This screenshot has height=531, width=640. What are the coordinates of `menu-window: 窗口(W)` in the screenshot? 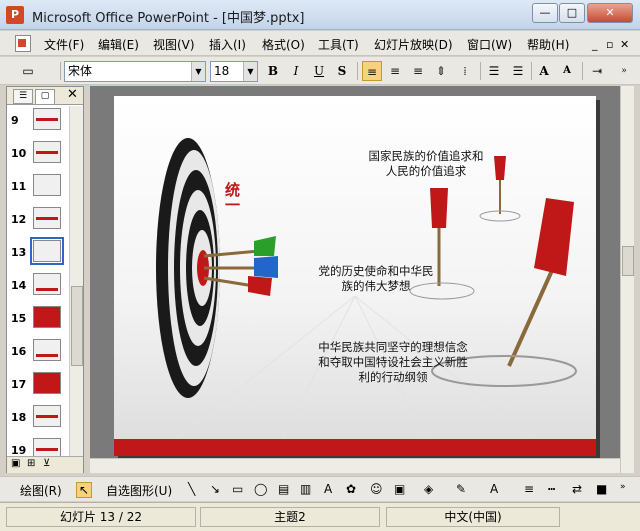 It's located at (489, 44).